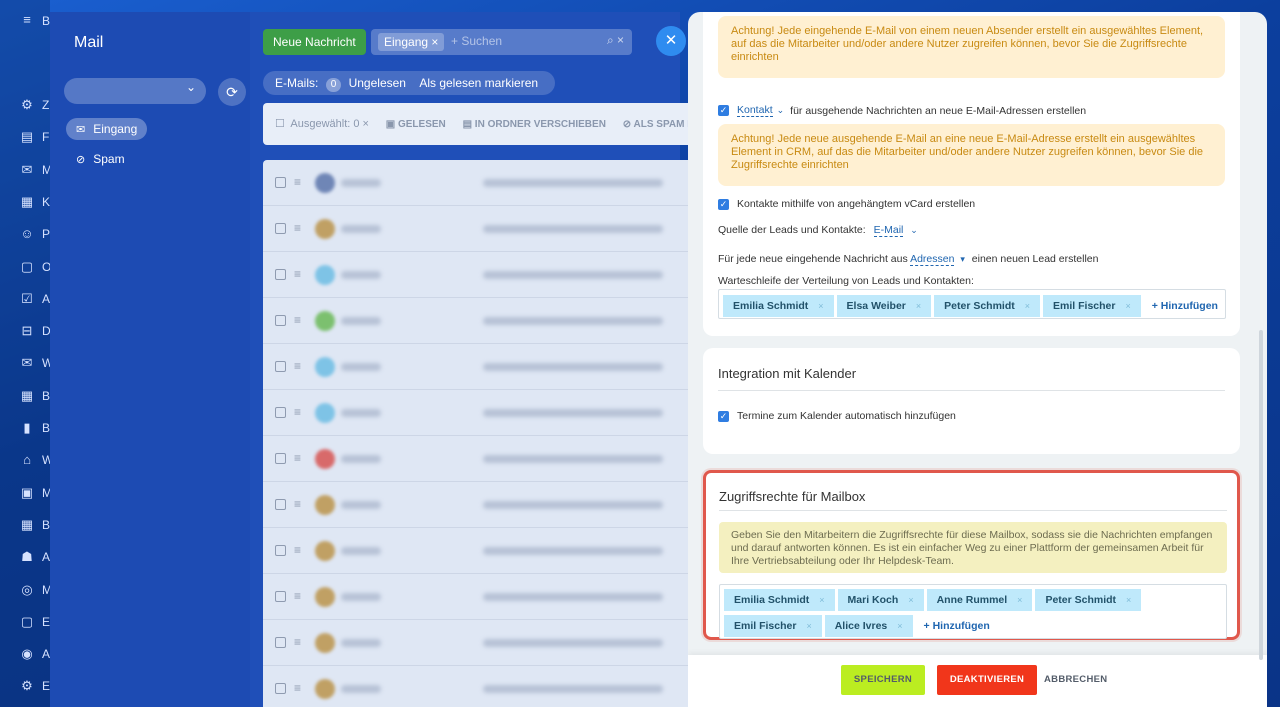 This screenshot has height=707, width=1280. What do you see at coordinates (27, 460) in the screenshot?
I see `nav-item-icon: ⌂` at bounding box center [27, 460].